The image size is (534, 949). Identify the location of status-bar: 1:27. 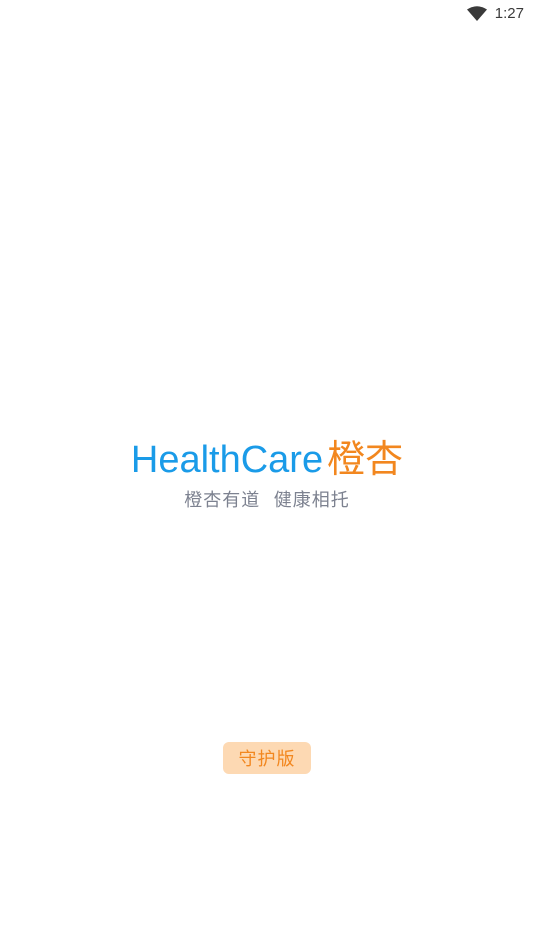
(267, 14).